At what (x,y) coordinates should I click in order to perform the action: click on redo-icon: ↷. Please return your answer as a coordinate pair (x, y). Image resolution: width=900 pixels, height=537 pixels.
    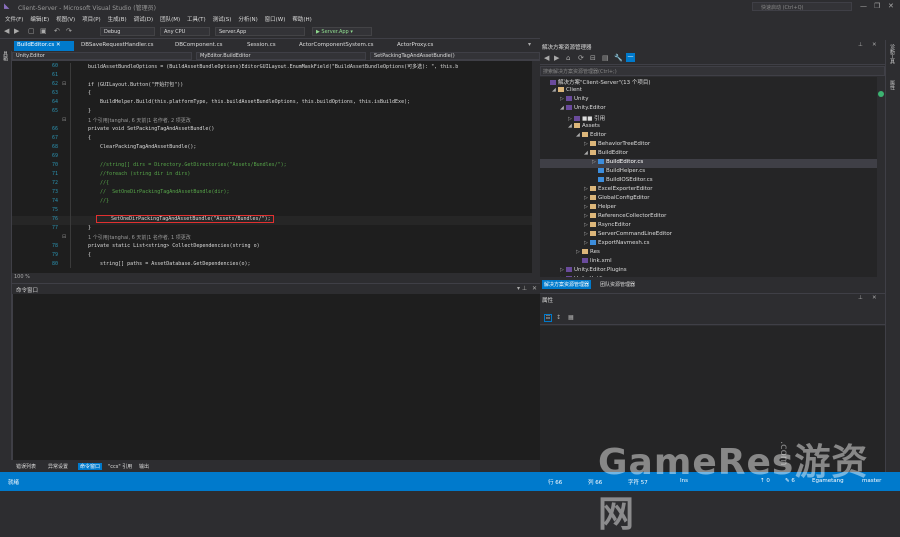
    Looking at the image, I should click on (69, 31).